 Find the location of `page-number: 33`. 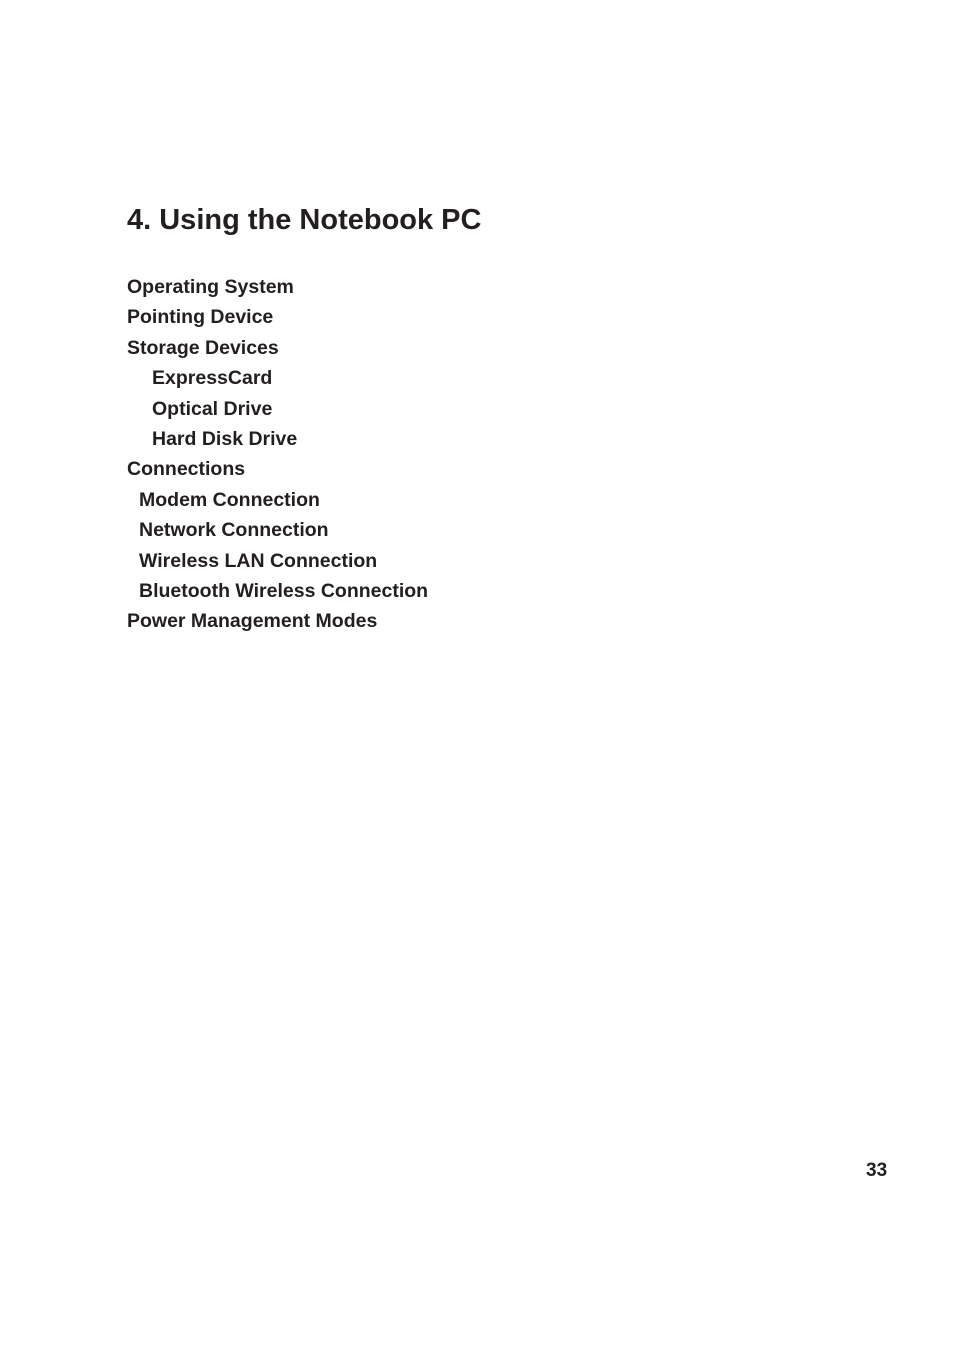

page-number: 33 is located at coordinates (877, 1170).